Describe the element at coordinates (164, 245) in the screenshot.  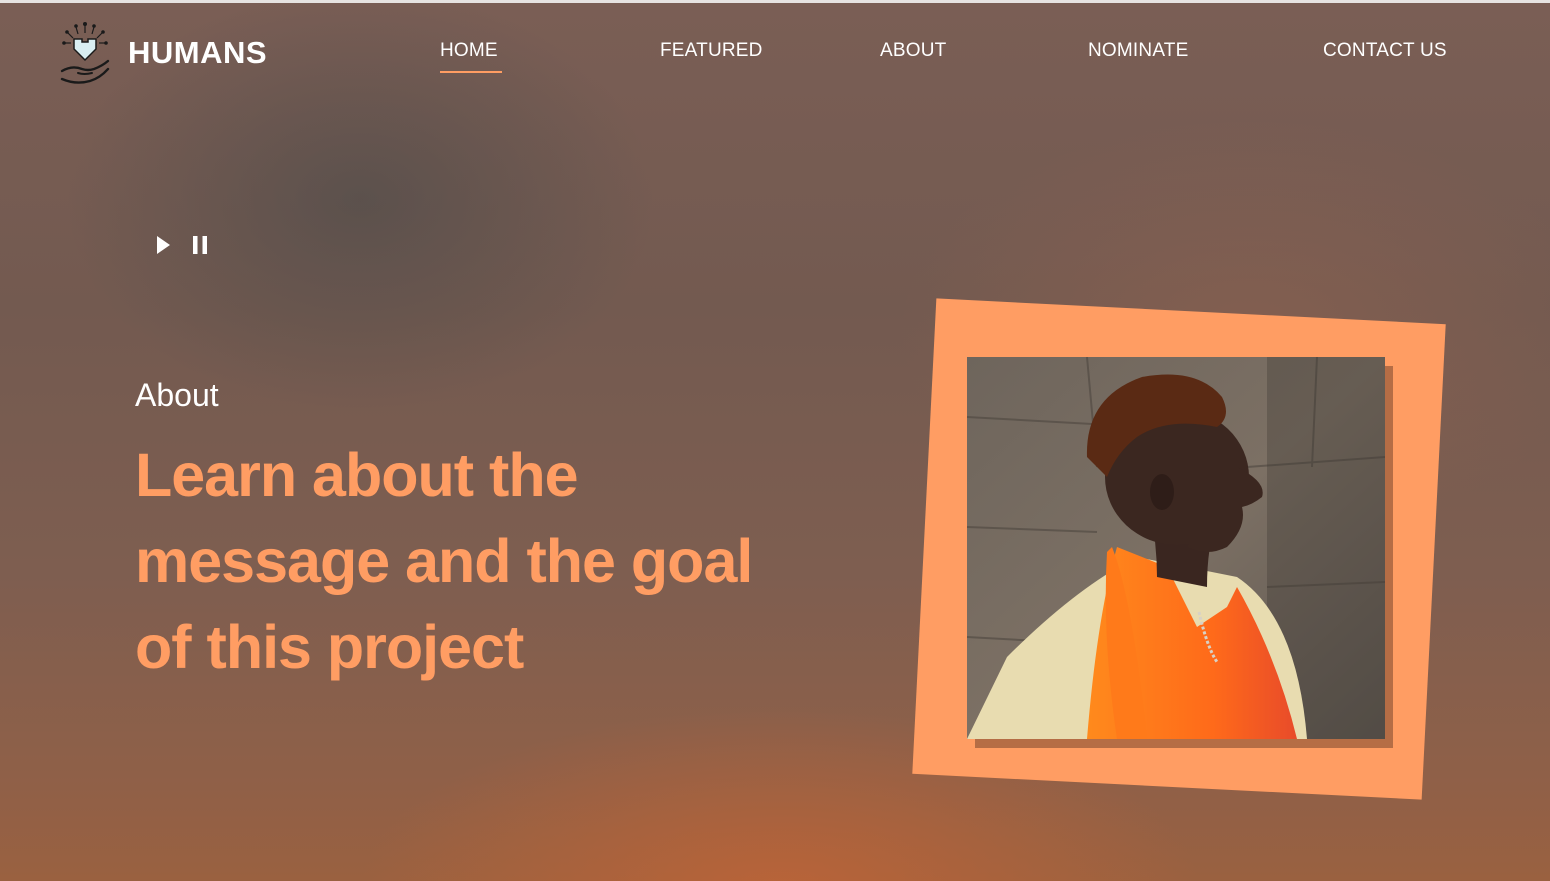
I see `play-icon` at that location.